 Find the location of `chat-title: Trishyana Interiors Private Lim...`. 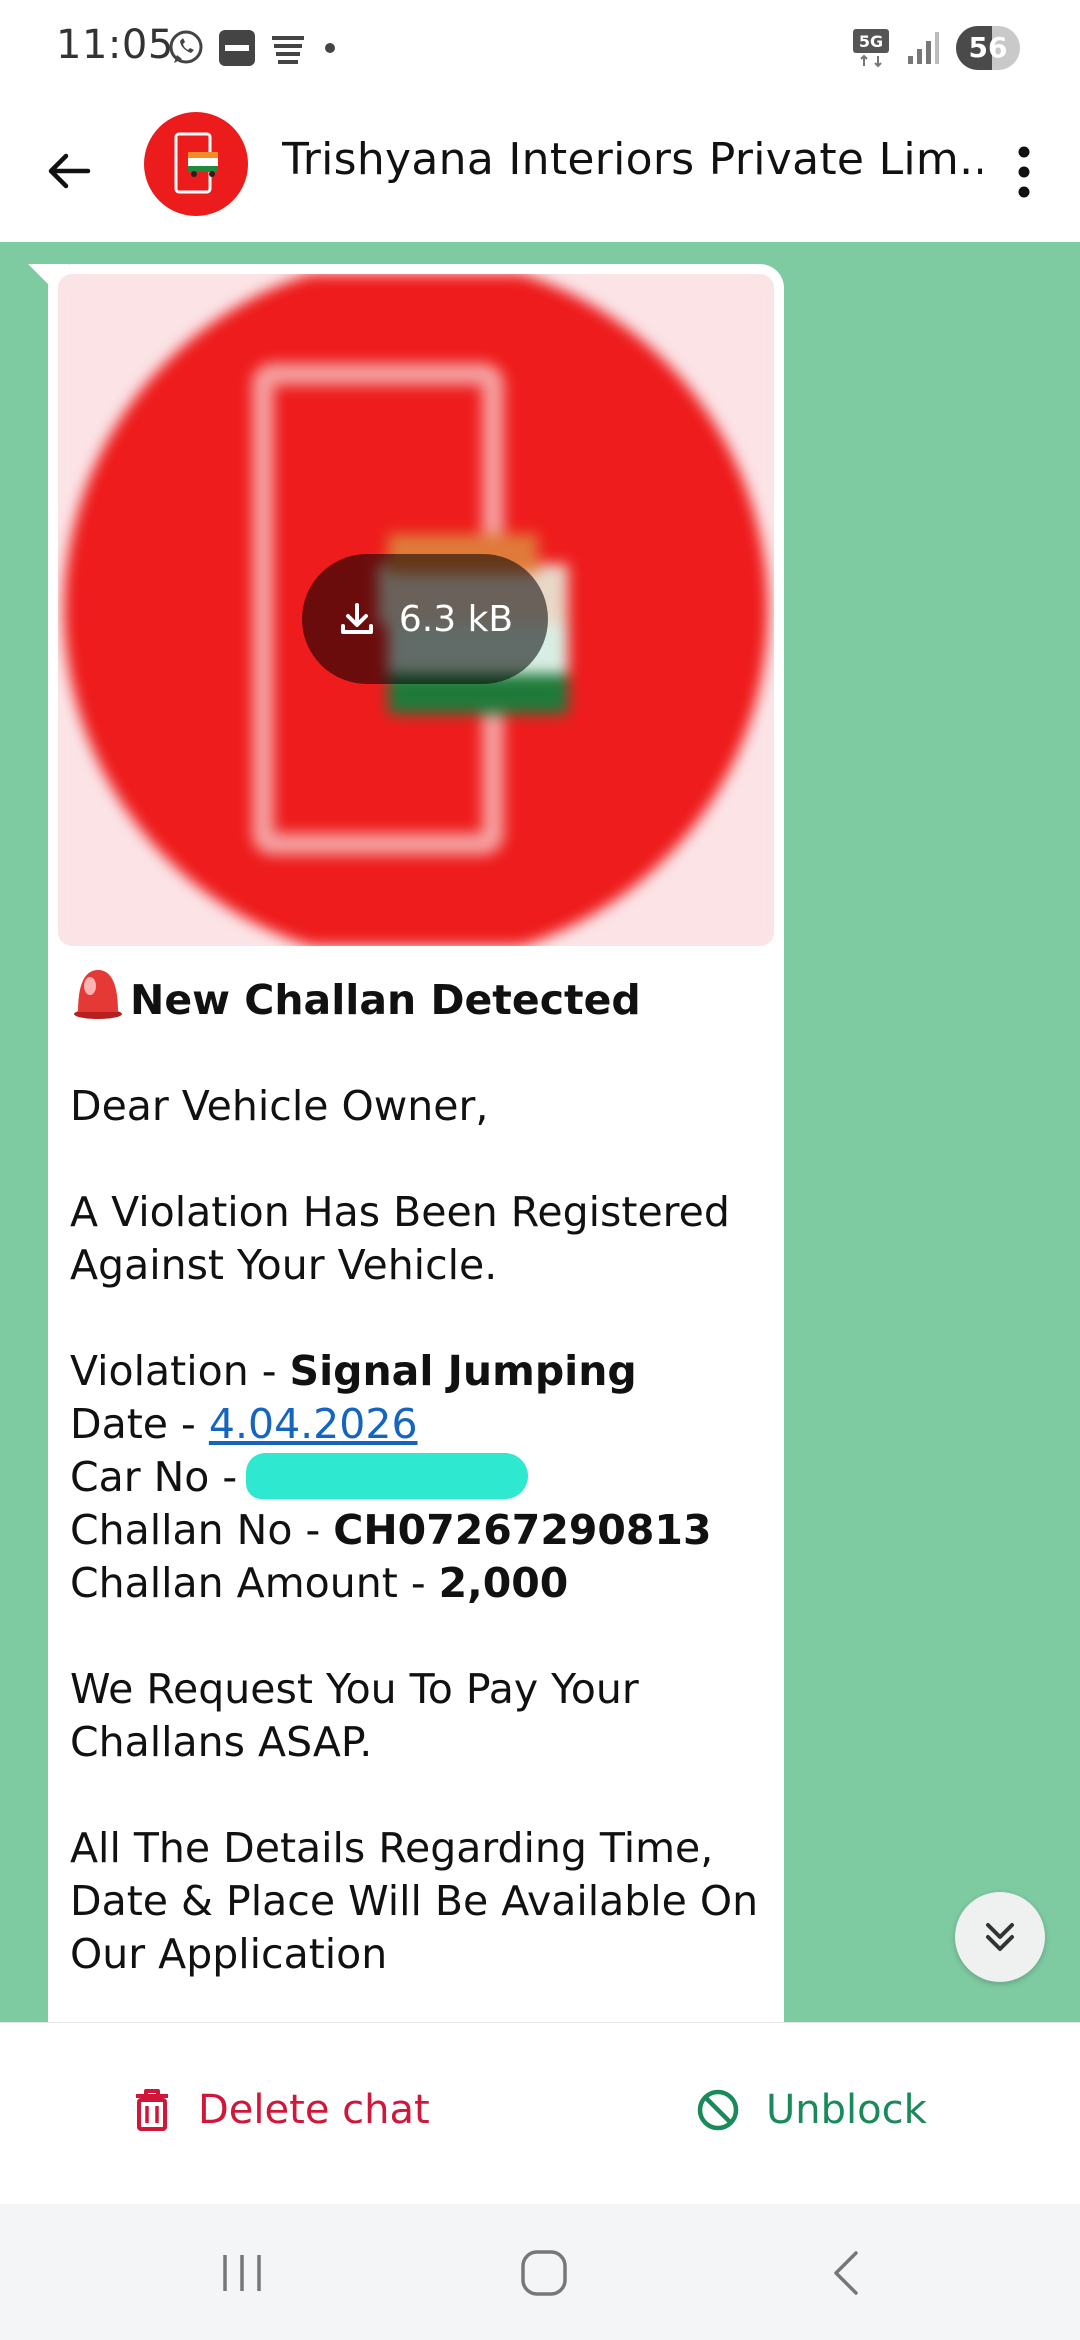

chat-title: Trishyana Interiors Private Lim... is located at coordinates (632, 159).